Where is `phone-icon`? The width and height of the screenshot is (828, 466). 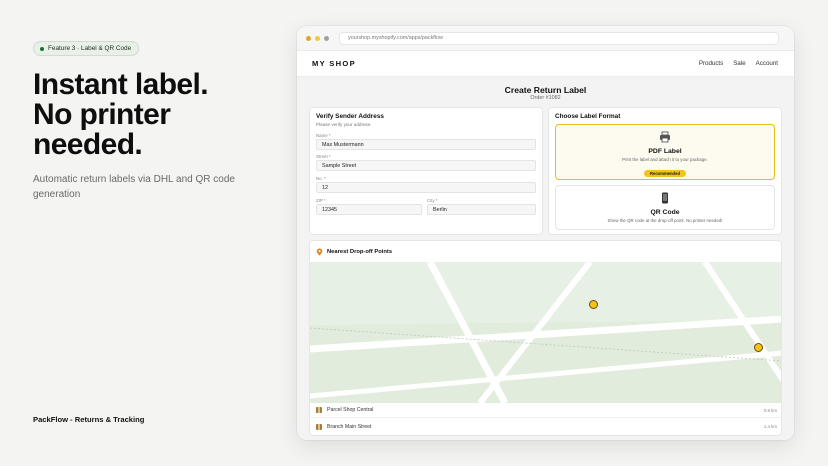 phone-icon is located at coordinates (665, 198).